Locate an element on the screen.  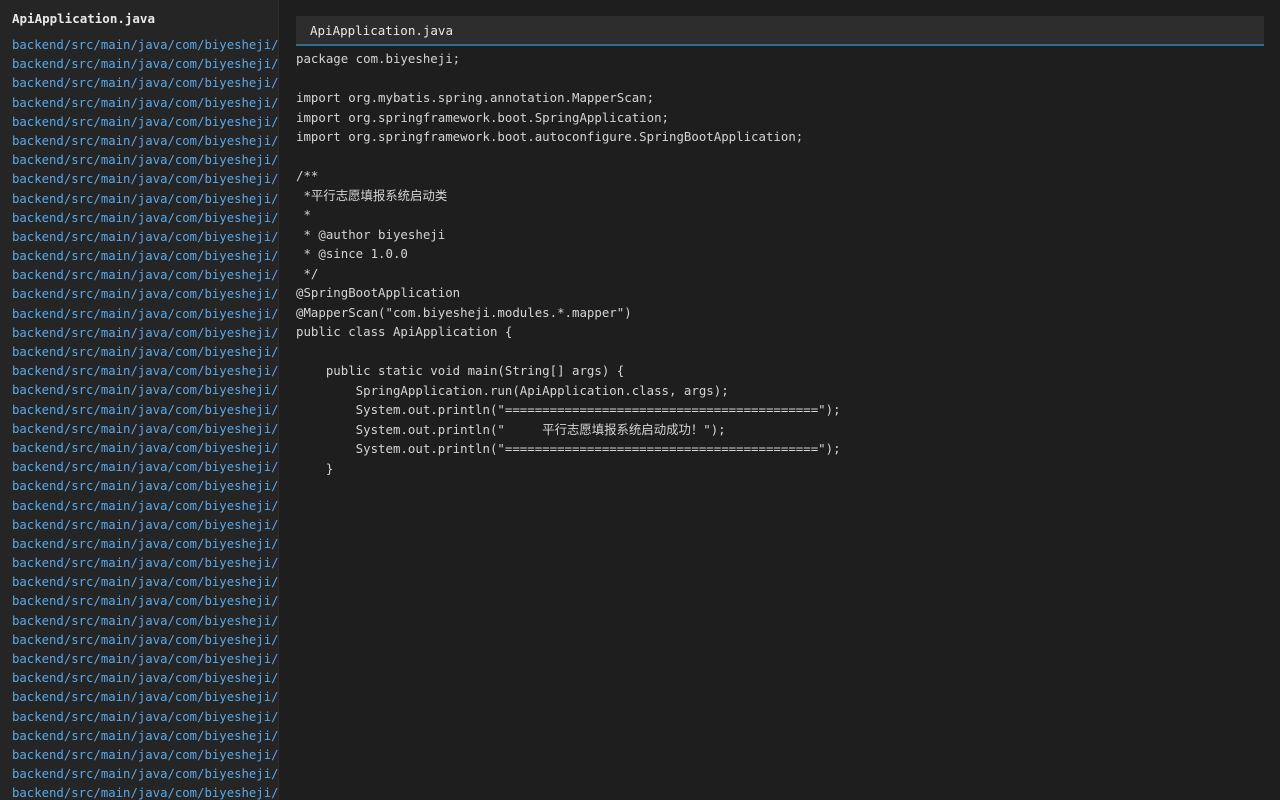
tab-api-application: ApiApplication.java is located at coordinates (381, 30).